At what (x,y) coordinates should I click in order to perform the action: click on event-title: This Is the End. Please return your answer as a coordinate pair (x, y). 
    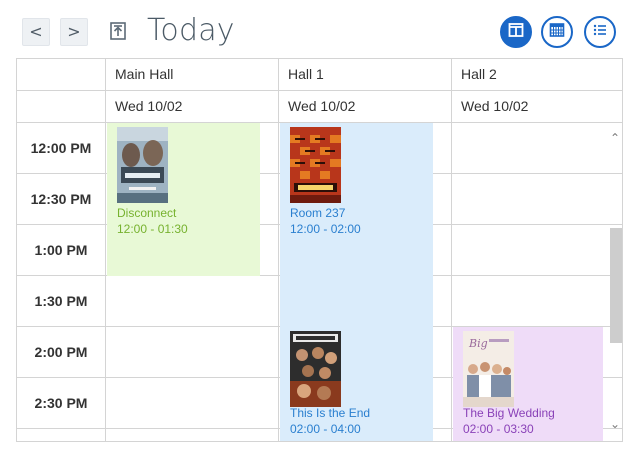
    Looking at the image, I should click on (330, 413).